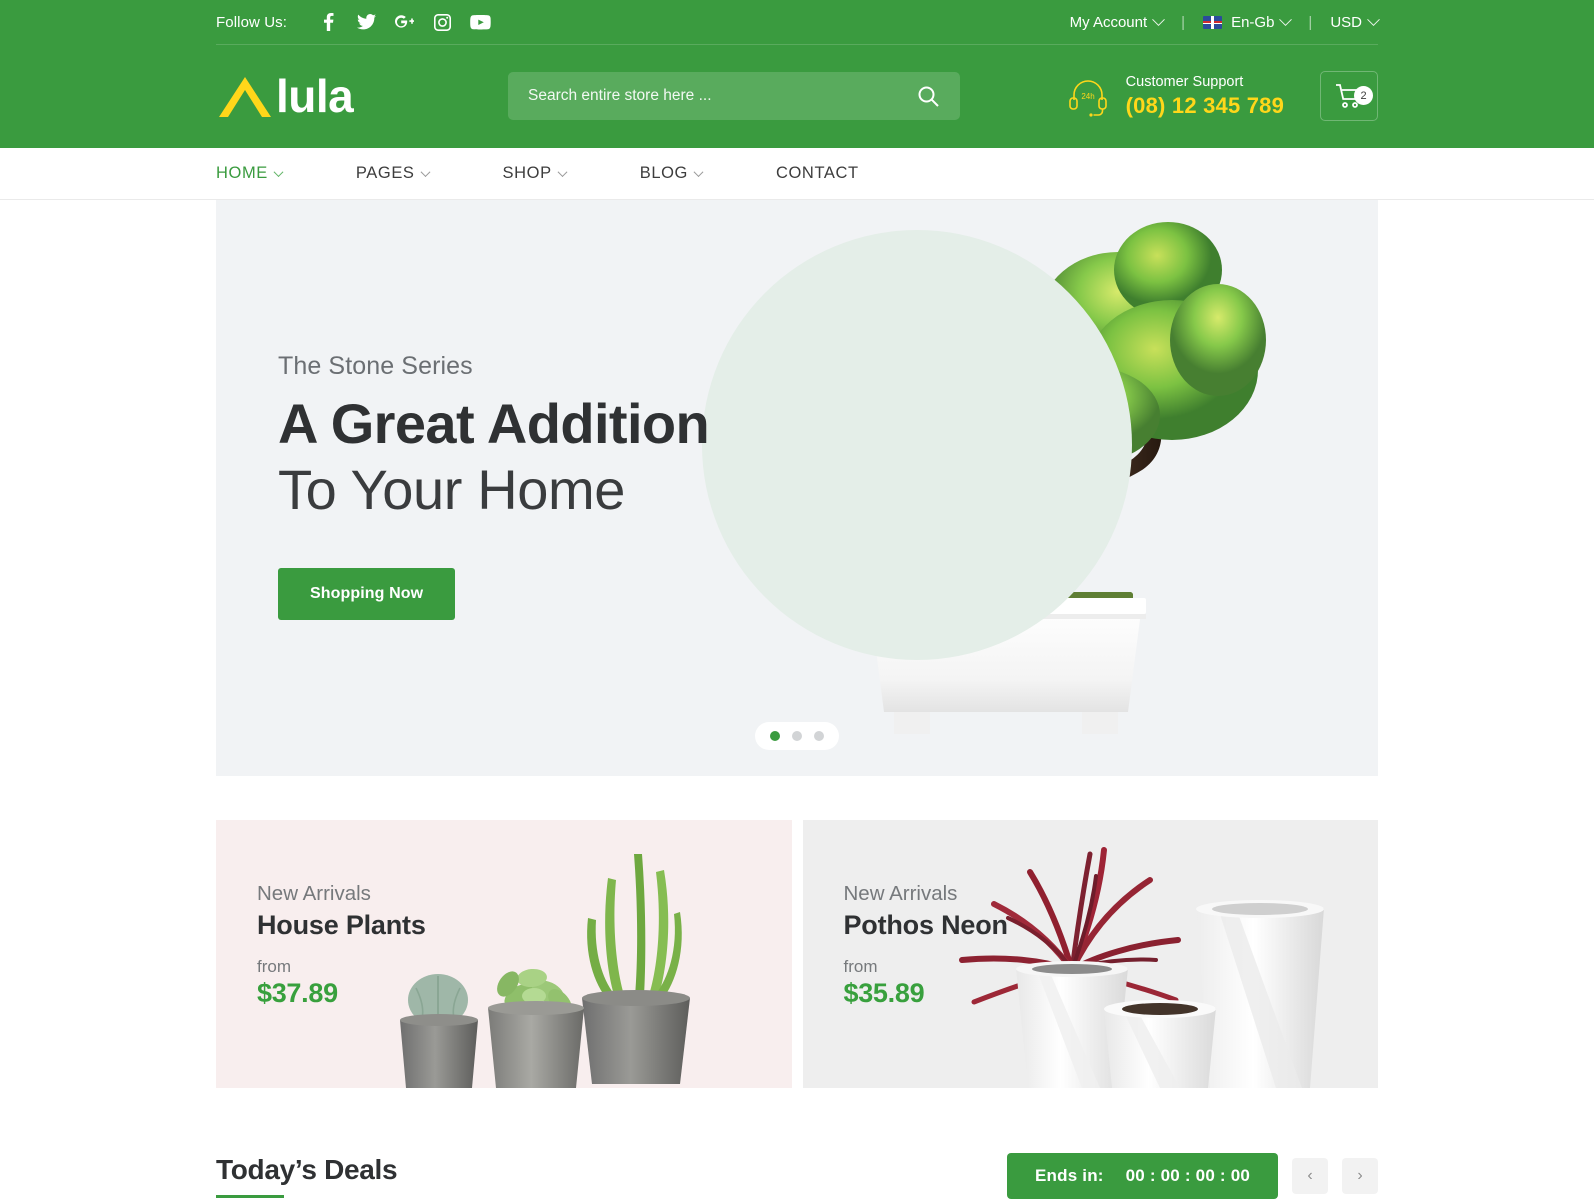  I want to click on nav-item-blog: BLOG, so click(671, 173).